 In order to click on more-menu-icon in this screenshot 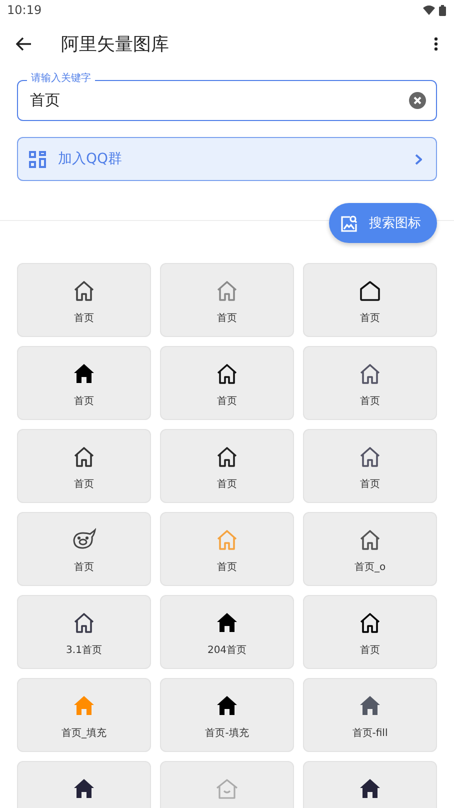, I will do `click(436, 44)`.